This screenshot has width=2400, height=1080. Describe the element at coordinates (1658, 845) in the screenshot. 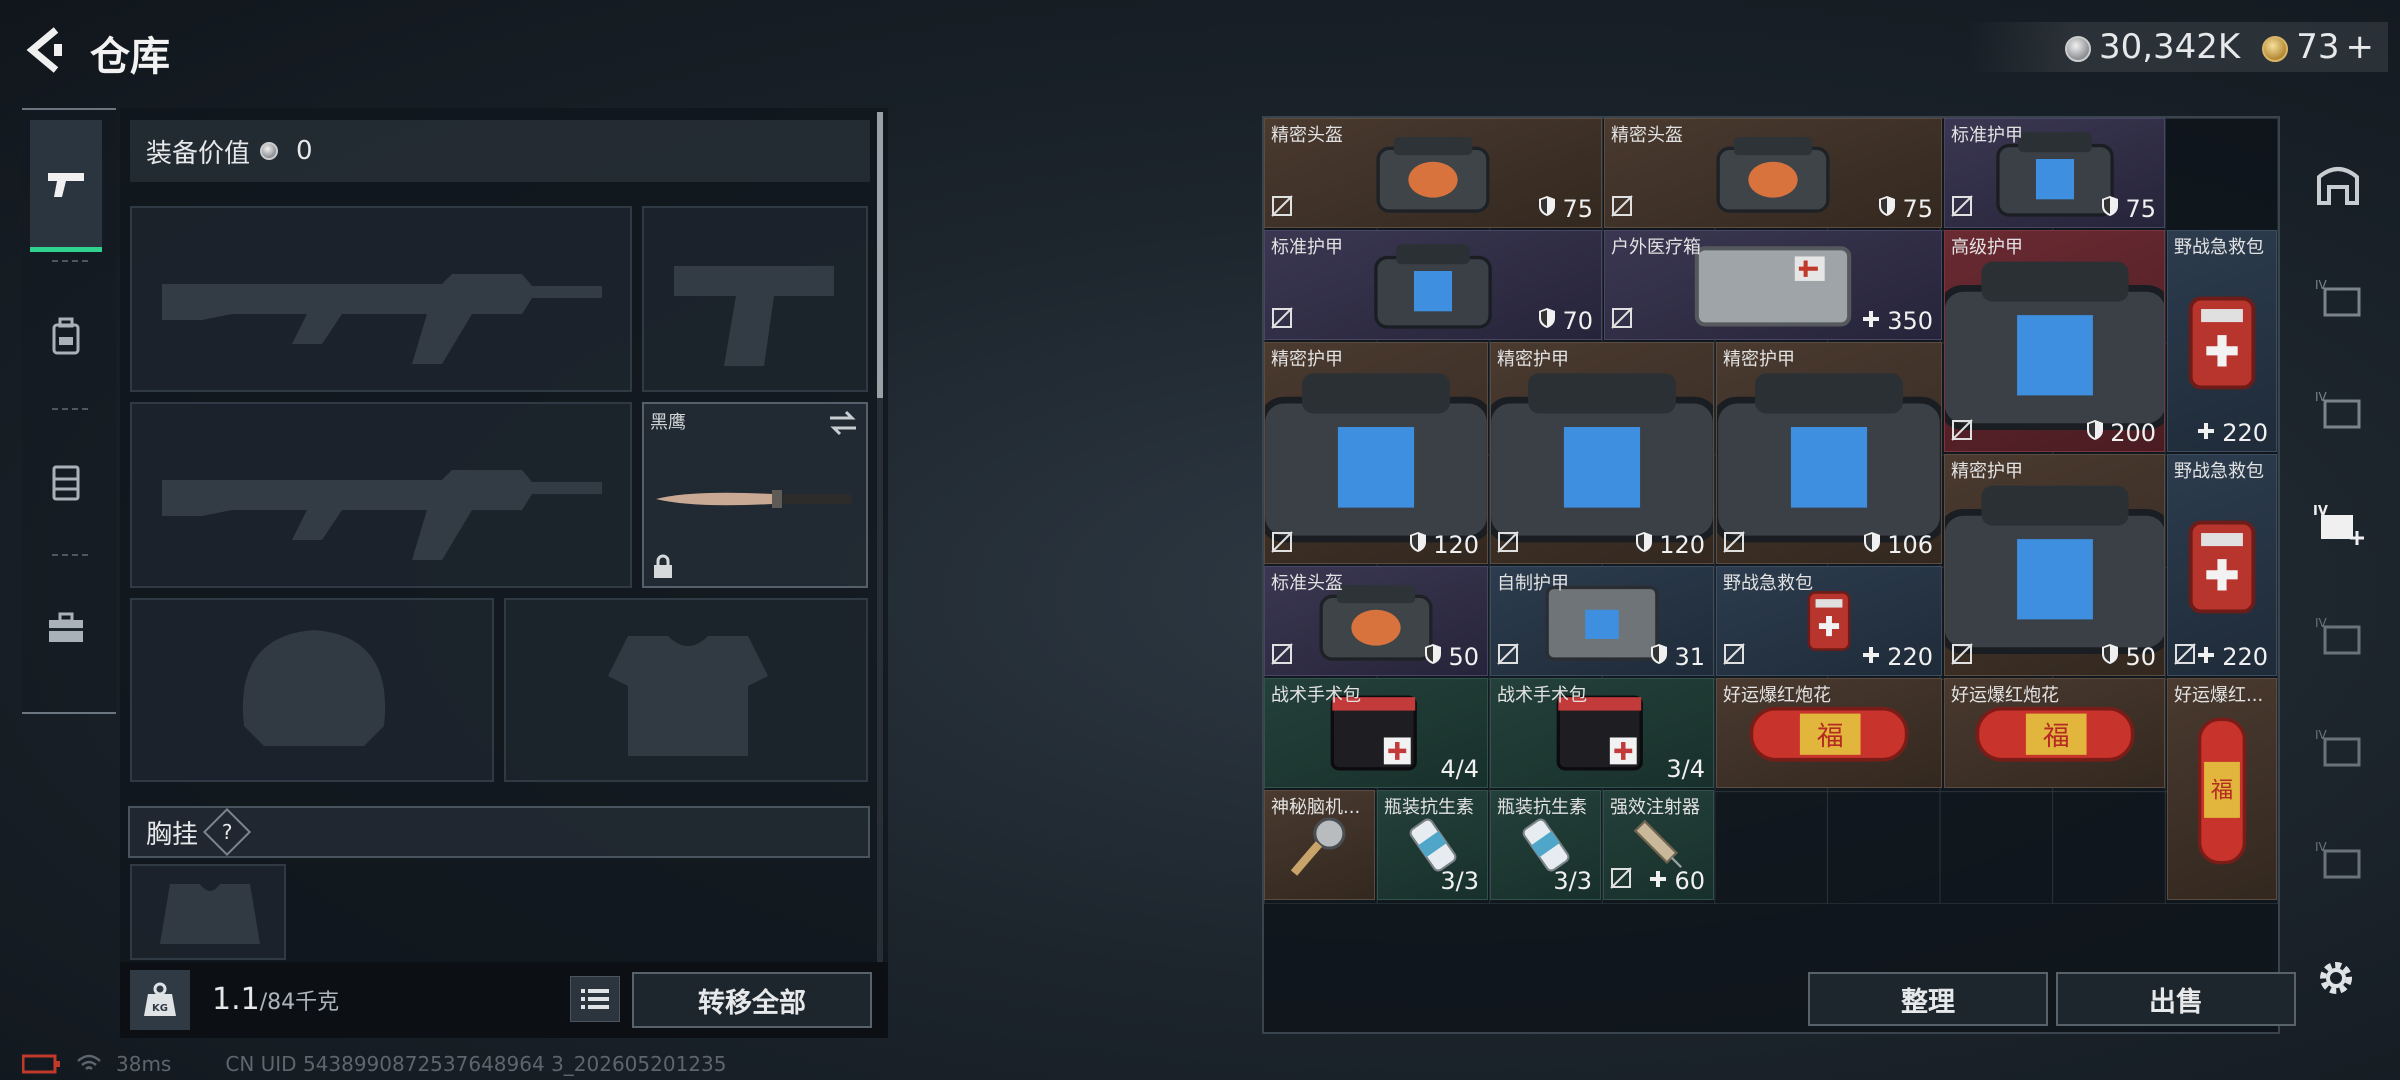

I see `inventory-item: 强效注射器 60` at that location.